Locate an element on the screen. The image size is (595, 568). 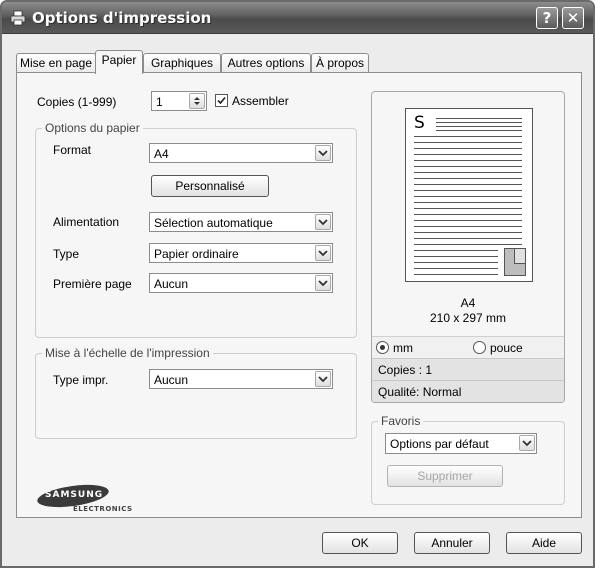
paper-size: 210 x 297 mm is located at coordinates (468, 318).